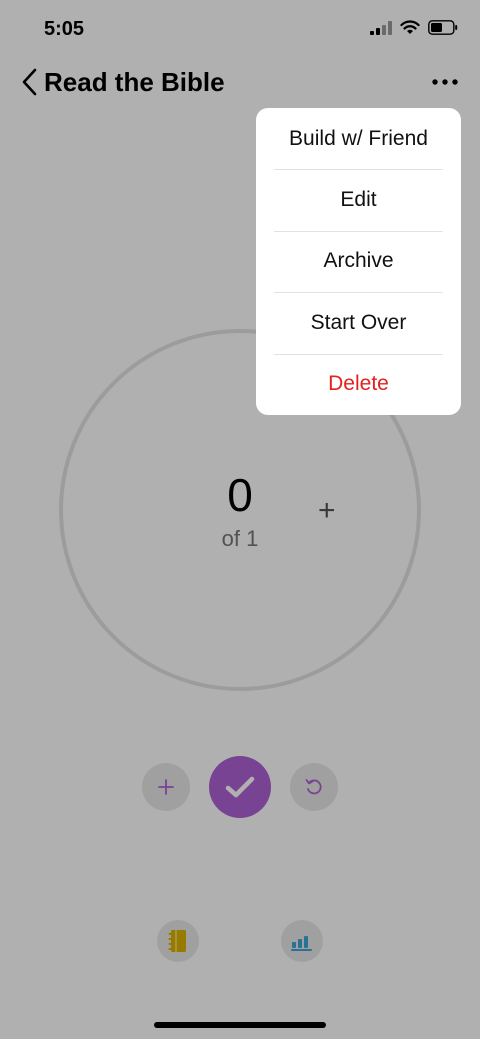 Image resolution: width=480 pixels, height=1039 pixels. I want to click on menu-item-edit: Edit, so click(358, 199).